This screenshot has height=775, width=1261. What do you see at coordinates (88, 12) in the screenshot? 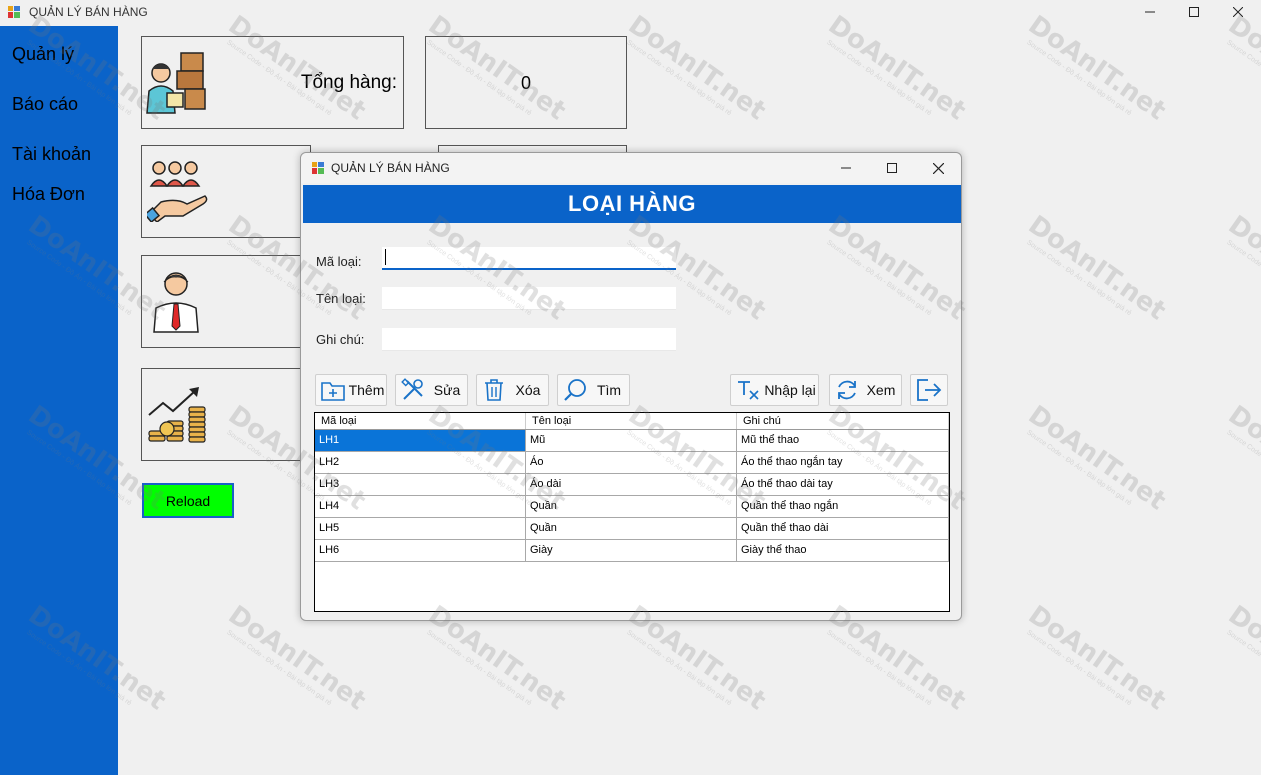
I see `window-title: QUẢN LÝ BÁN HÀNG` at bounding box center [88, 12].